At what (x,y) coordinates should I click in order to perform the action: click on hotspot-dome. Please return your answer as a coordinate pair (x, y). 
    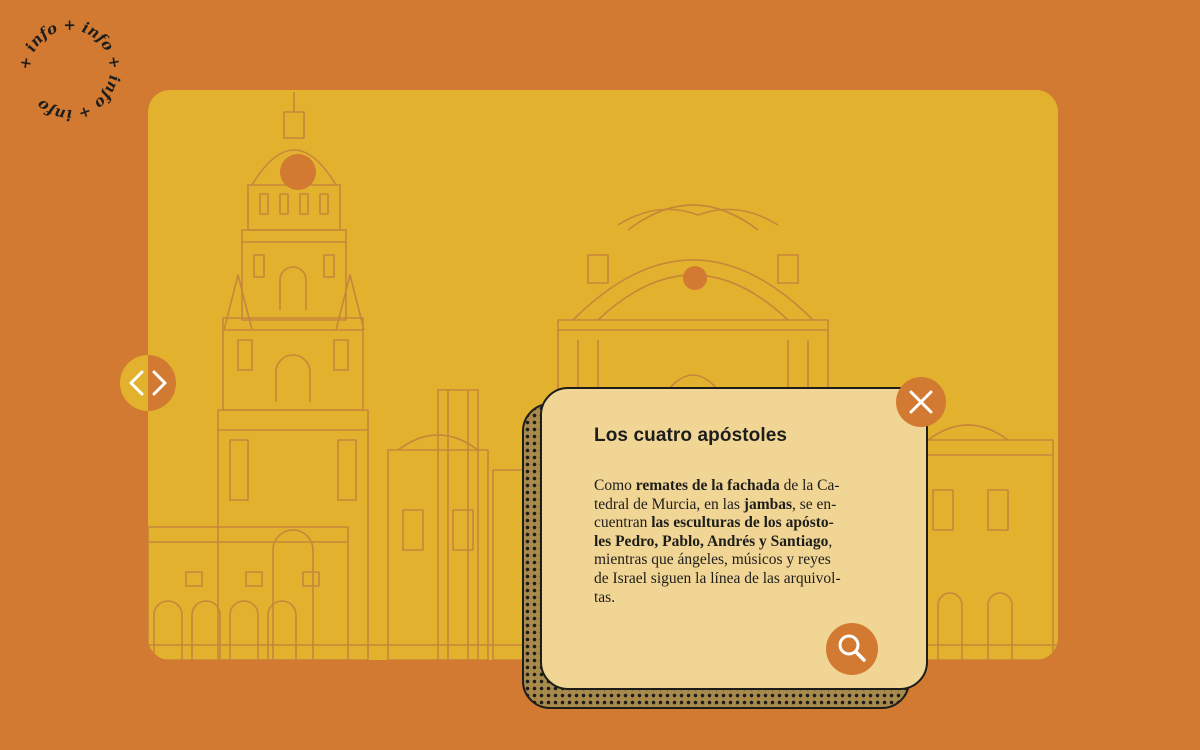
    Looking at the image, I should click on (298, 172).